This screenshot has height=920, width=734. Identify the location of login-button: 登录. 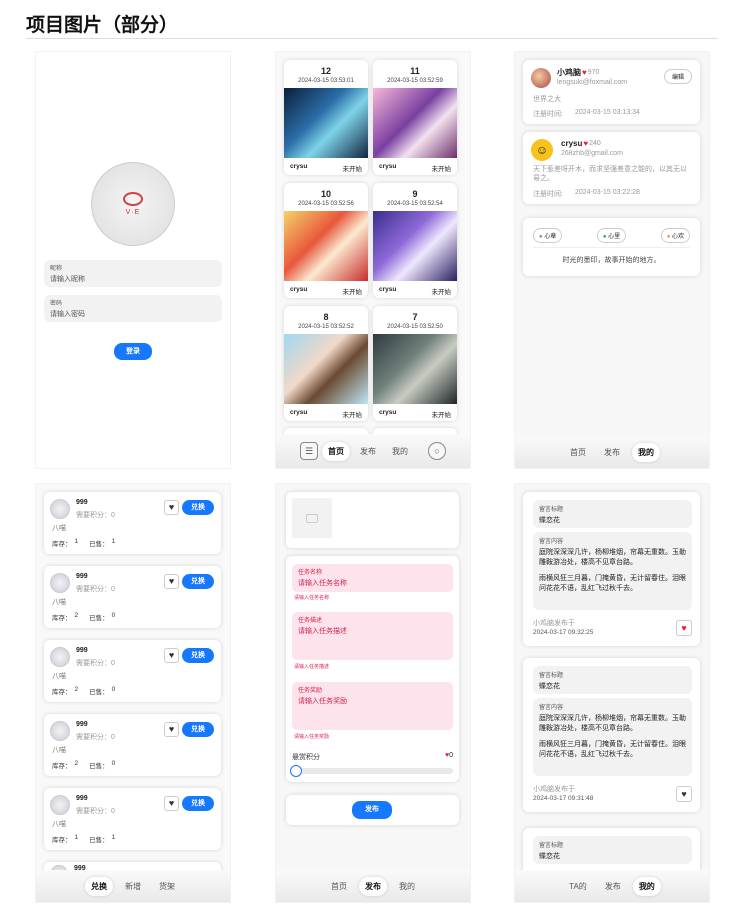
(133, 351).